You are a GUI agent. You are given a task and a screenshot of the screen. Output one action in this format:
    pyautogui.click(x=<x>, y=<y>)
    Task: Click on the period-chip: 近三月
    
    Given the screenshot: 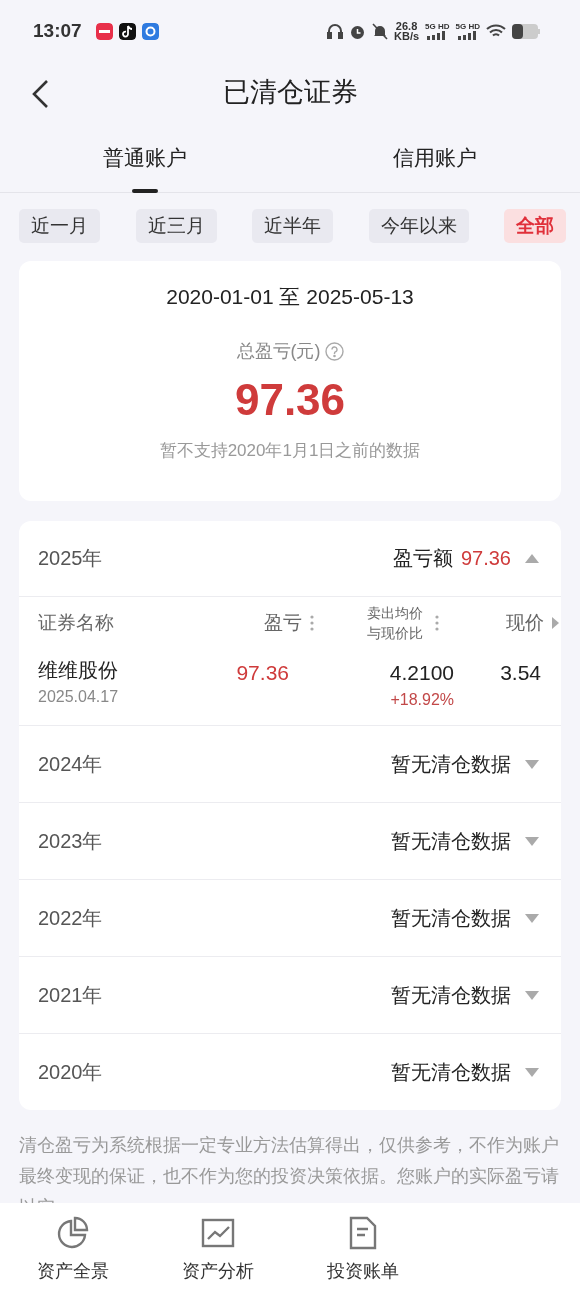 What is the action you would take?
    pyautogui.click(x=176, y=226)
    